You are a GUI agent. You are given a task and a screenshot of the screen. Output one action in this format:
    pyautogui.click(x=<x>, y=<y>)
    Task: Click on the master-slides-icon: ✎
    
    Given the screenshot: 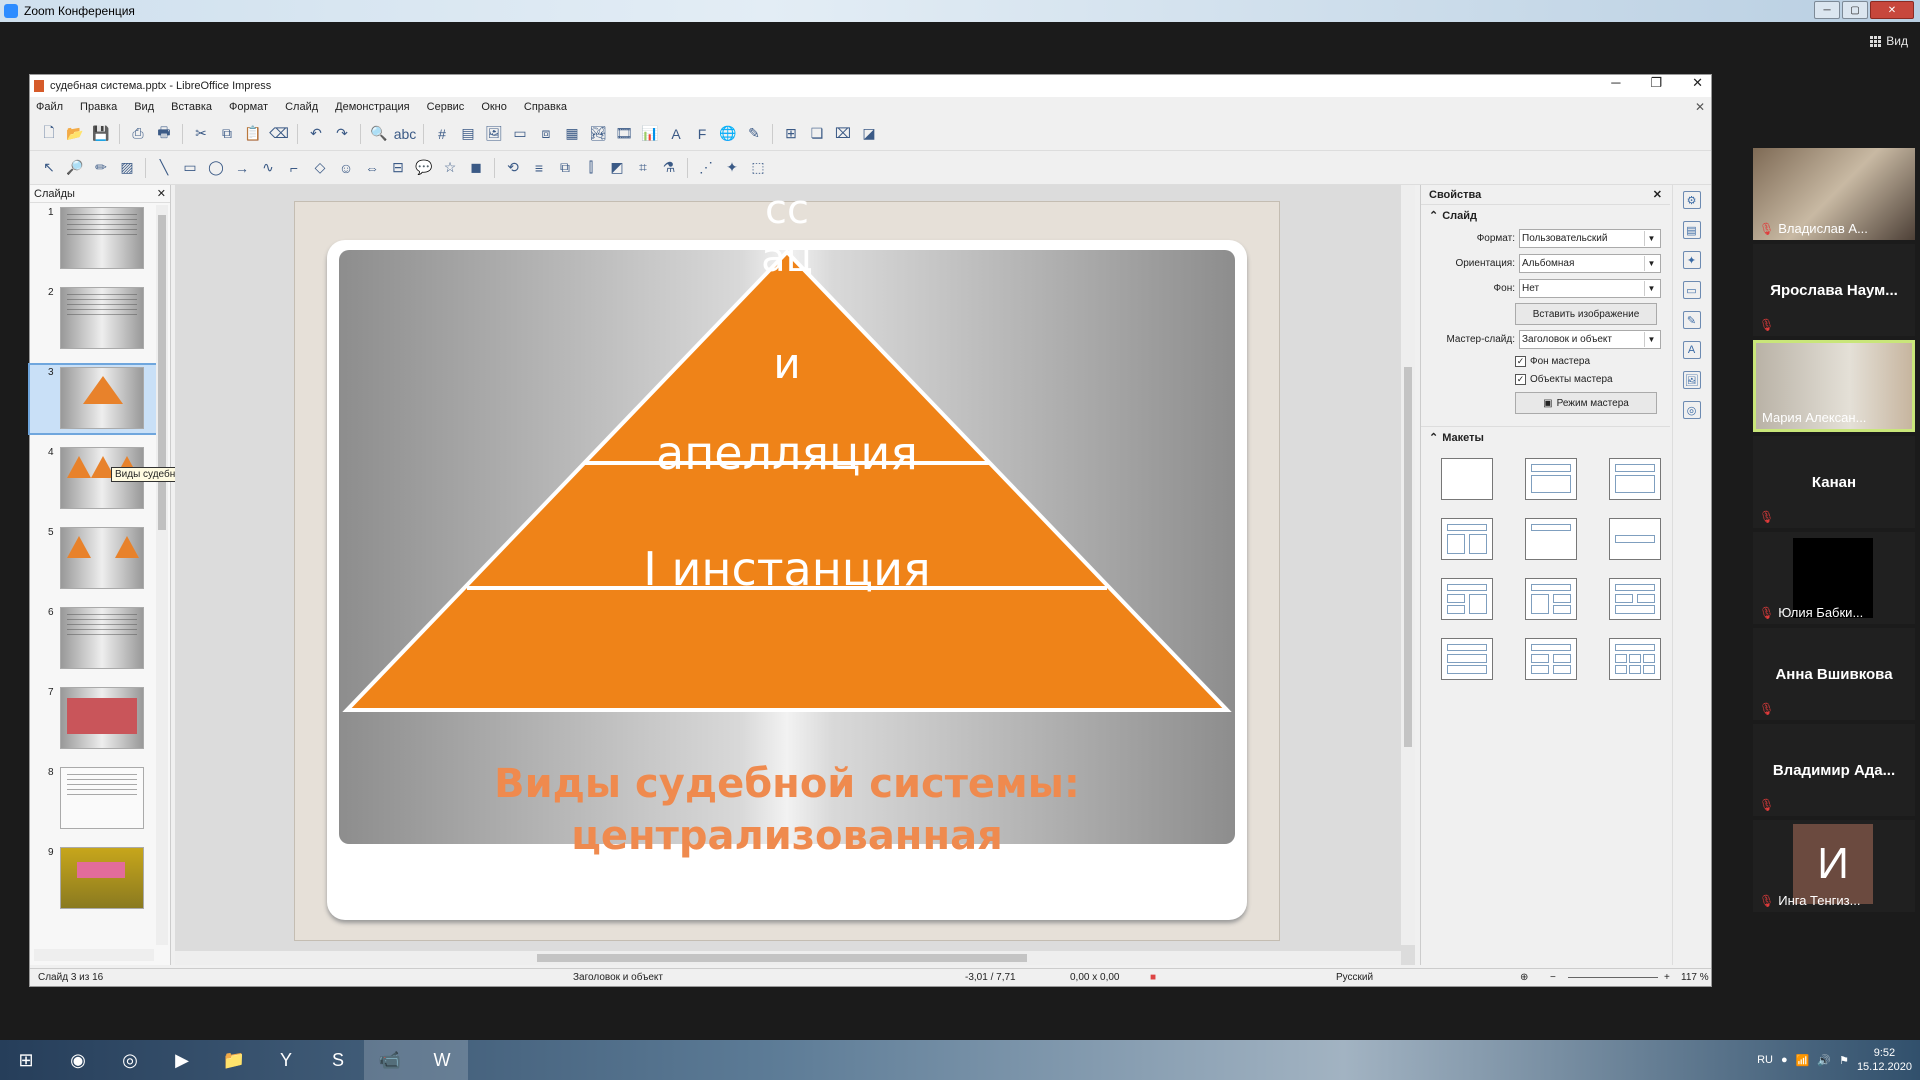 What is the action you would take?
    pyautogui.click(x=1691, y=320)
    